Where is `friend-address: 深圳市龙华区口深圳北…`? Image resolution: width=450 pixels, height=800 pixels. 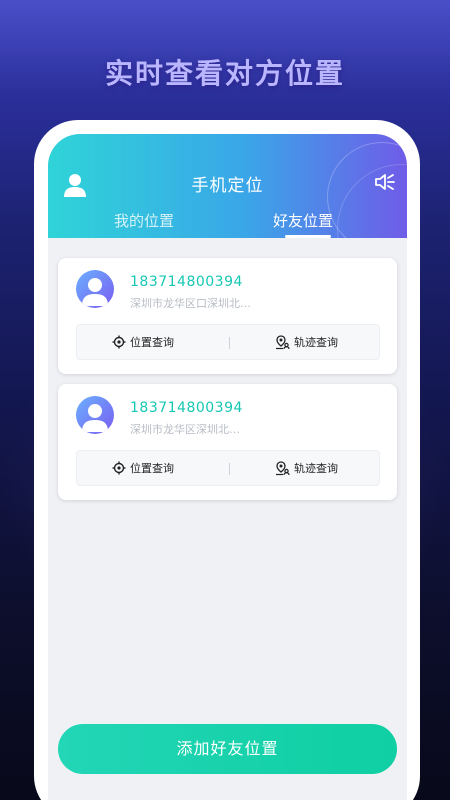
friend-address: 深圳市龙华区口深圳北… is located at coordinates (190, 303).